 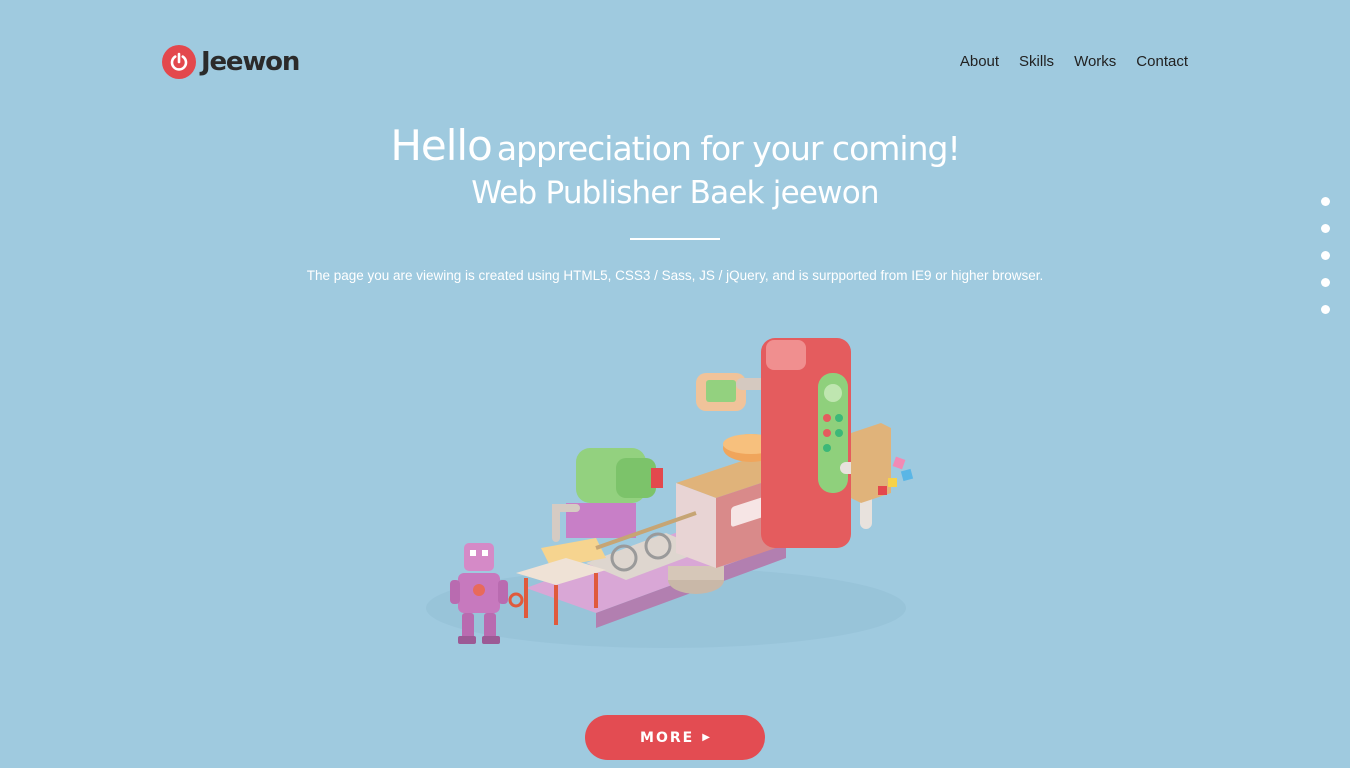 I want to click on main-nav: About Skills Works Contact, so click(x=1064, y=62).